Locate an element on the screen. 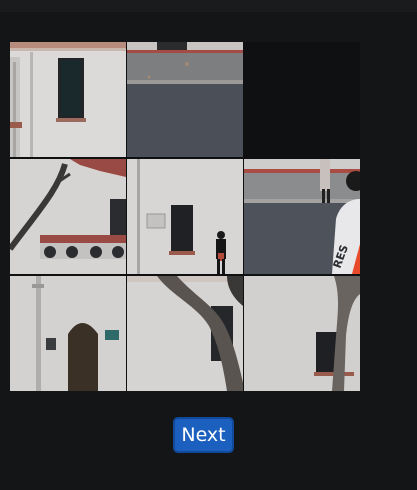 Image resolution: width=417 pixels, height=490 pixels. puzzle-tile-person-road: RES is located at coordinates (302, 216).